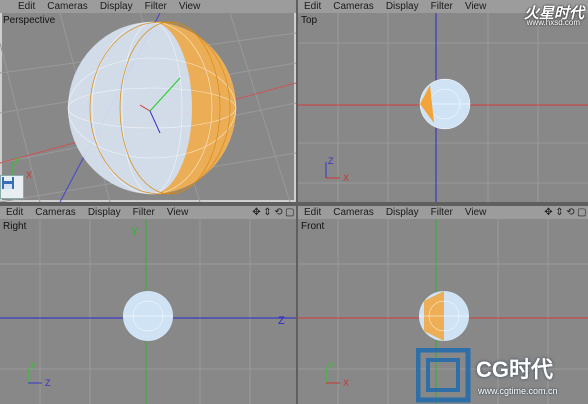 This screenshot has height=404, width=588. Describe the element at coordinates (8, 183) in the screenshot. I see `floppy-disk-icon` at that location.